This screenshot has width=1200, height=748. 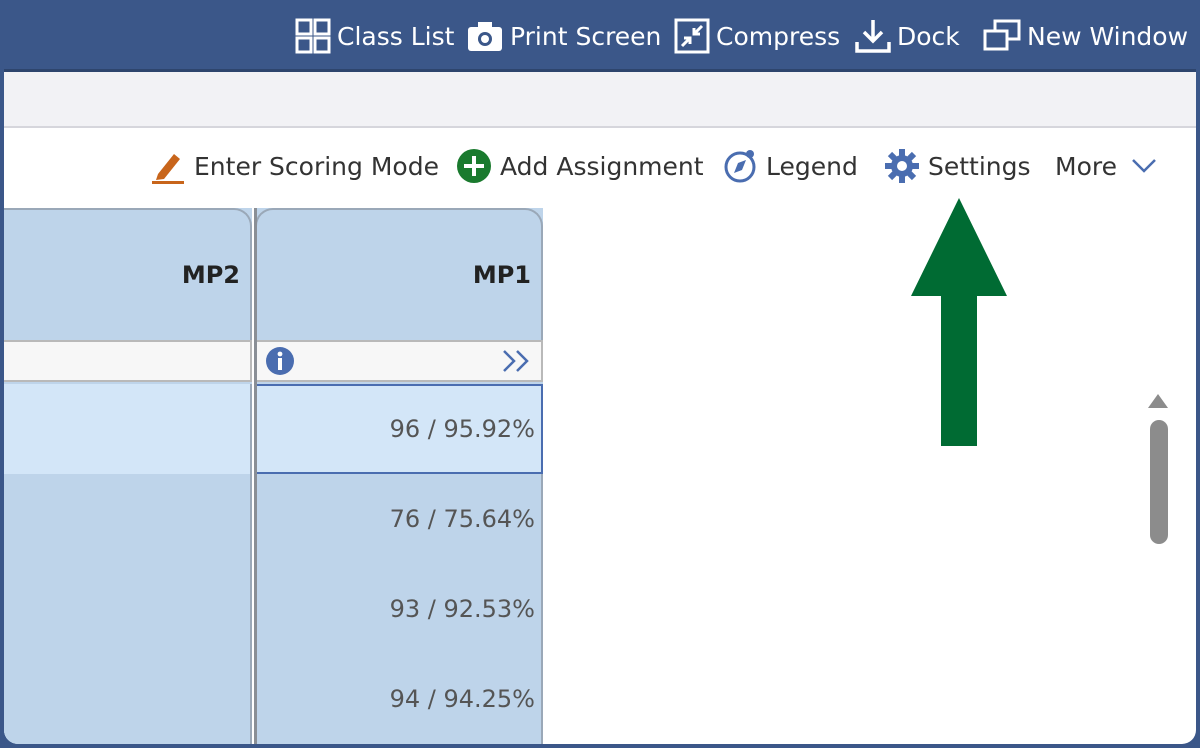 I want to click on dock-label: Dock, so click(x=928, y=36).